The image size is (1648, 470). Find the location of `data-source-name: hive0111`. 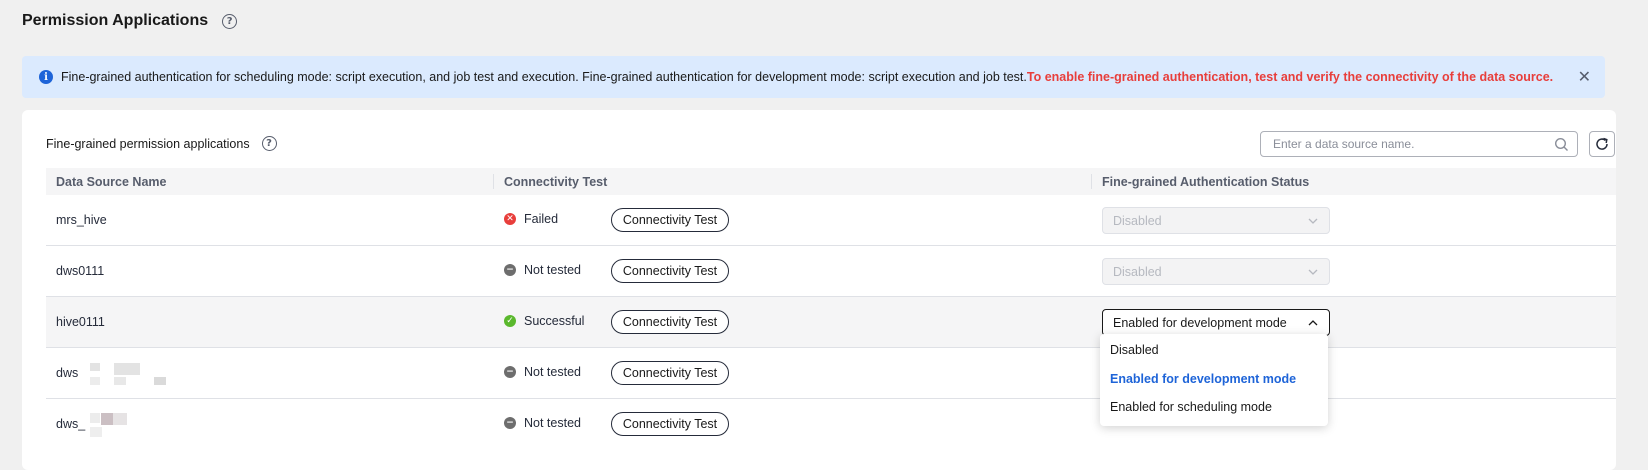

data-source-name: hive0111 is located at coordinates (80, 322).